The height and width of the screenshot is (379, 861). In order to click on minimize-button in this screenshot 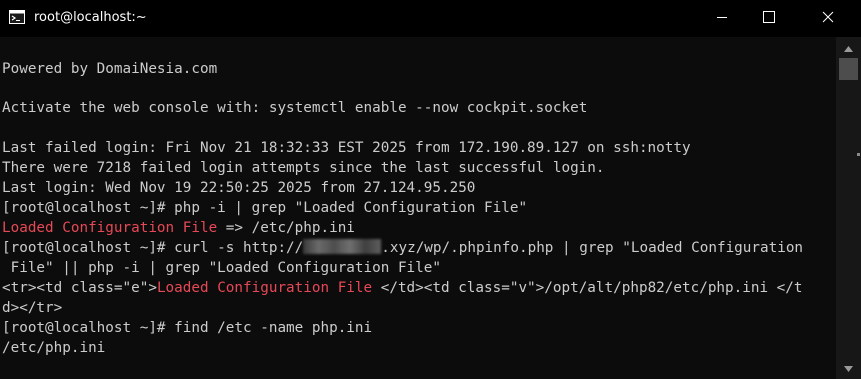, I will do `click(722, 18)`.